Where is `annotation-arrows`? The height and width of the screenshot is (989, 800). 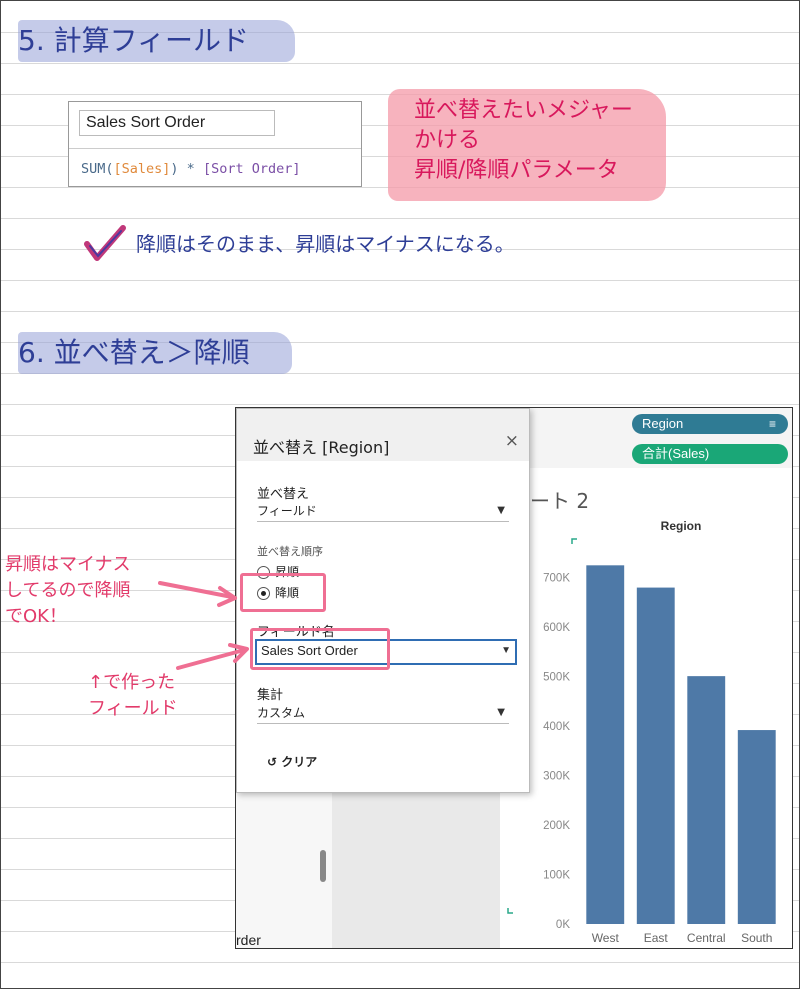 annotation-arrows is located at coordinates (203, 625).